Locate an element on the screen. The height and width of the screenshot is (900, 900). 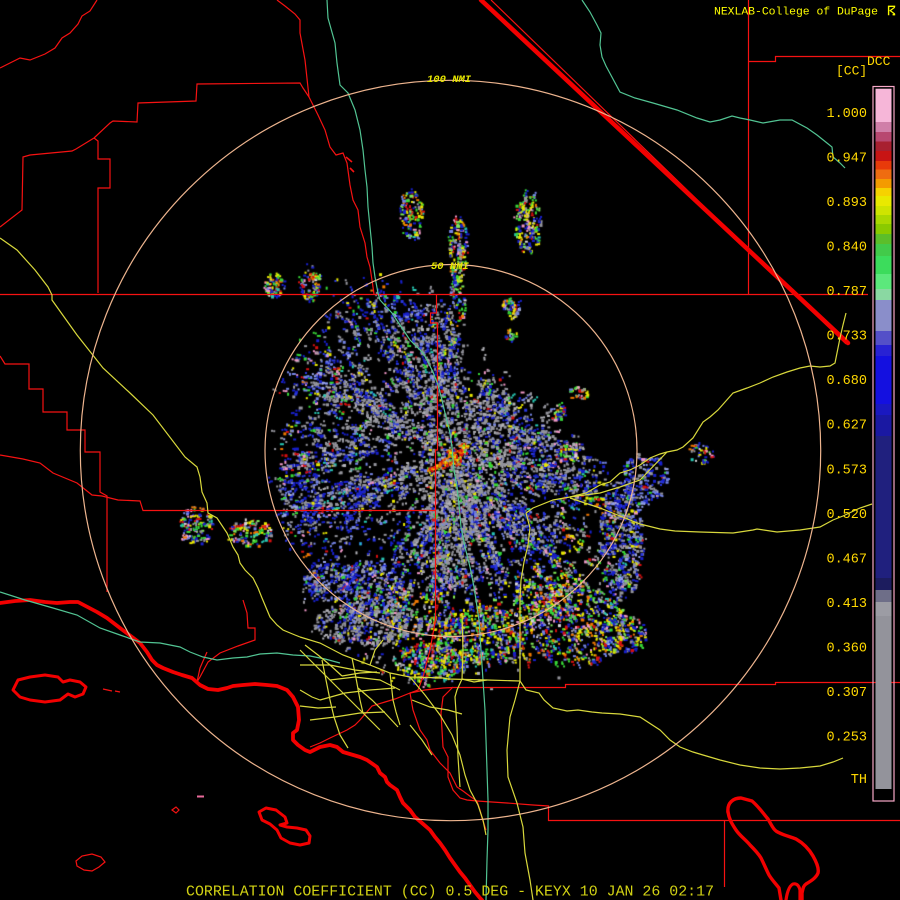
svg-text: 0.467 is located at coordinates (846, 559).